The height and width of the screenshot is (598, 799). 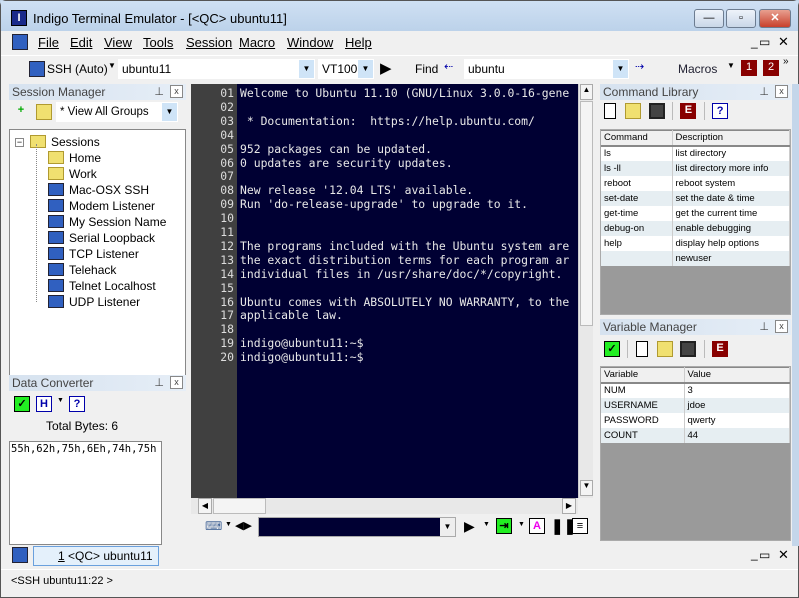 What do you see at coordinates (695, 213) in the screenshot?
I see `table-row: get-time get the current time` at bounding box center [695, 213].